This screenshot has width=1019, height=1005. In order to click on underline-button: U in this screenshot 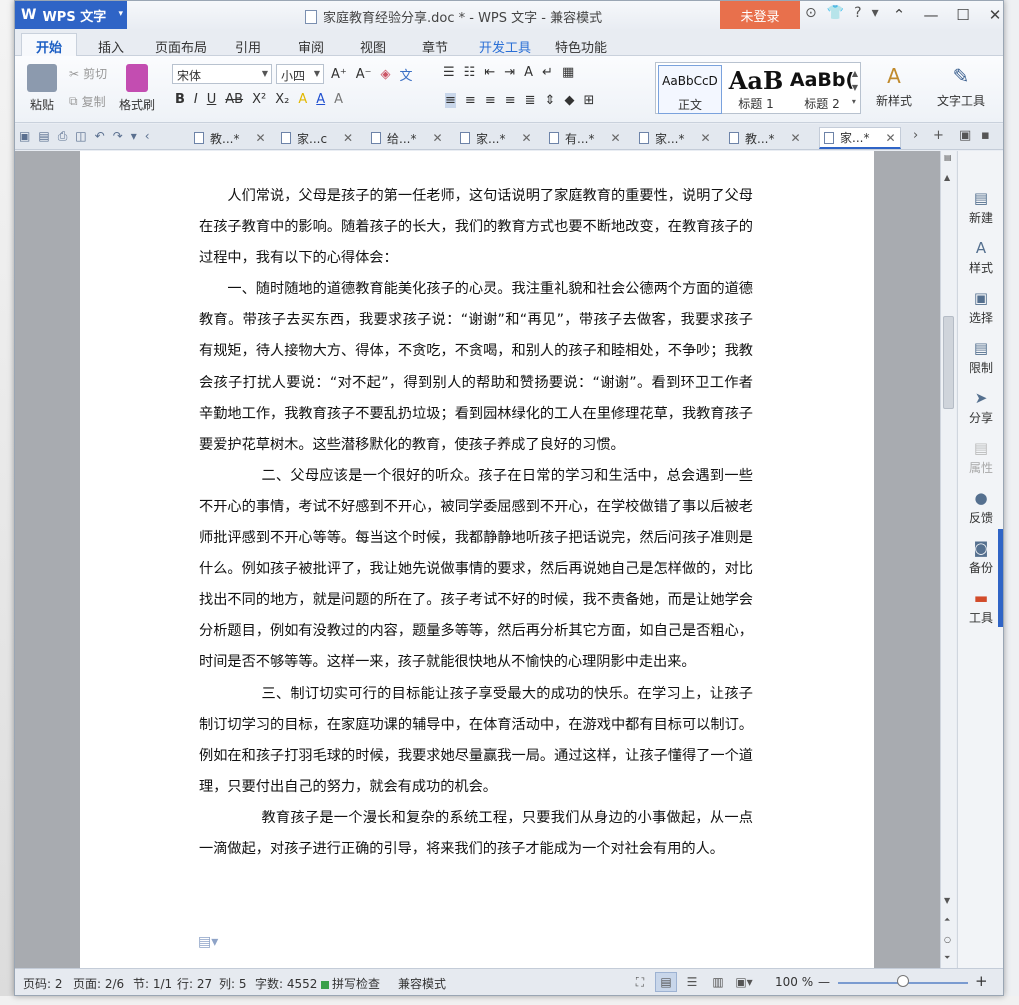, I will do `click(212, 99)`.